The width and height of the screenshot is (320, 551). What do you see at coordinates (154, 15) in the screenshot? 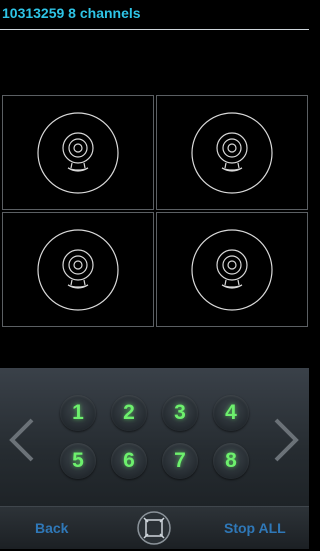
I see `header-bar: 10313259 8 channels` at bounding box center [154, 15].